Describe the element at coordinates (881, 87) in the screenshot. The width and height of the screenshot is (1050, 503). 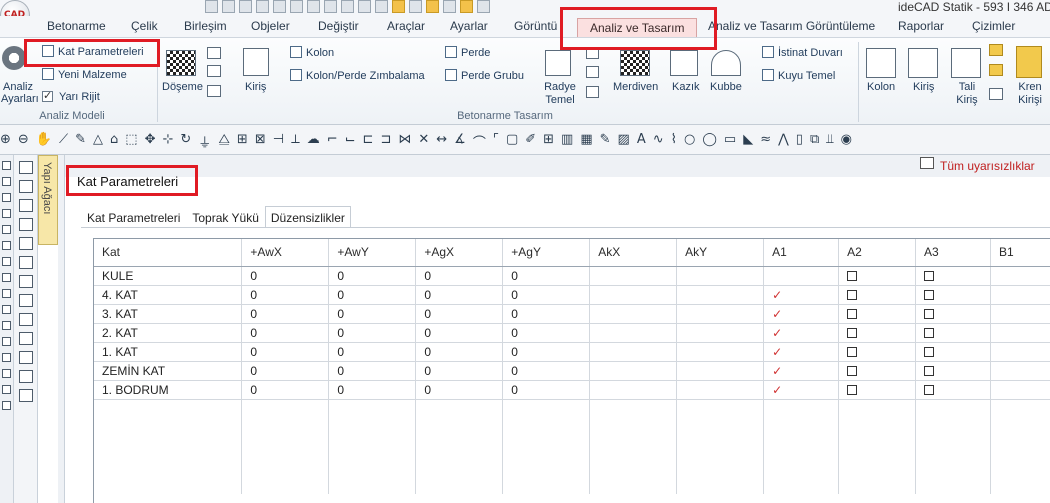
I see `celik-kolon-button: Kolon` at that location.